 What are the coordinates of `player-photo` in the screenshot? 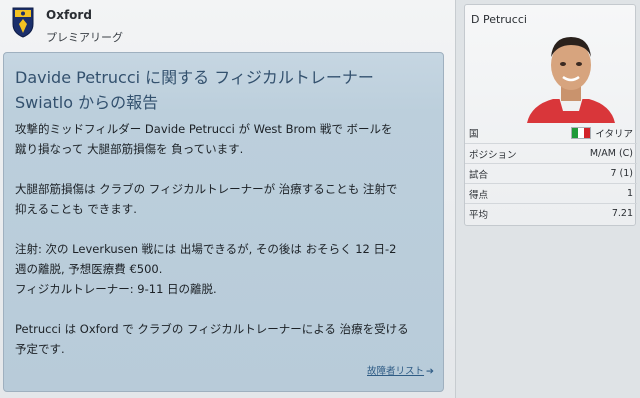 It's located at (571, 80).